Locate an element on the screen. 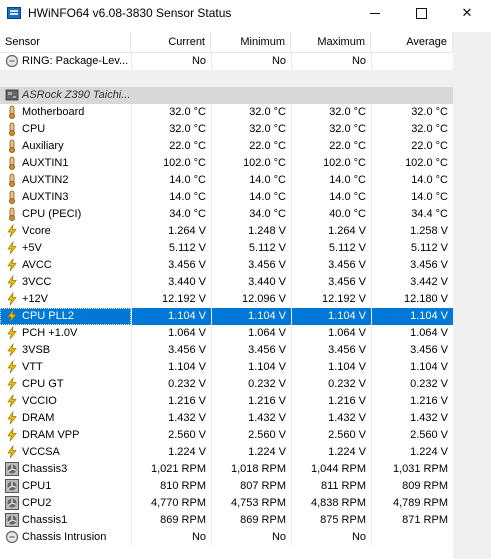  table-row: +5V 5.112 V 5.112 V 5.112 V 5.112 V is located at coordinates (226, 248).